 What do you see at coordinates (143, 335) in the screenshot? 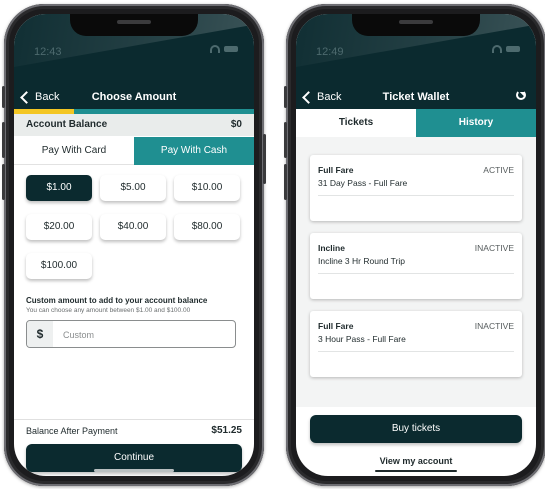
I see `custom-amount-input` at bounding box center [143, 335].